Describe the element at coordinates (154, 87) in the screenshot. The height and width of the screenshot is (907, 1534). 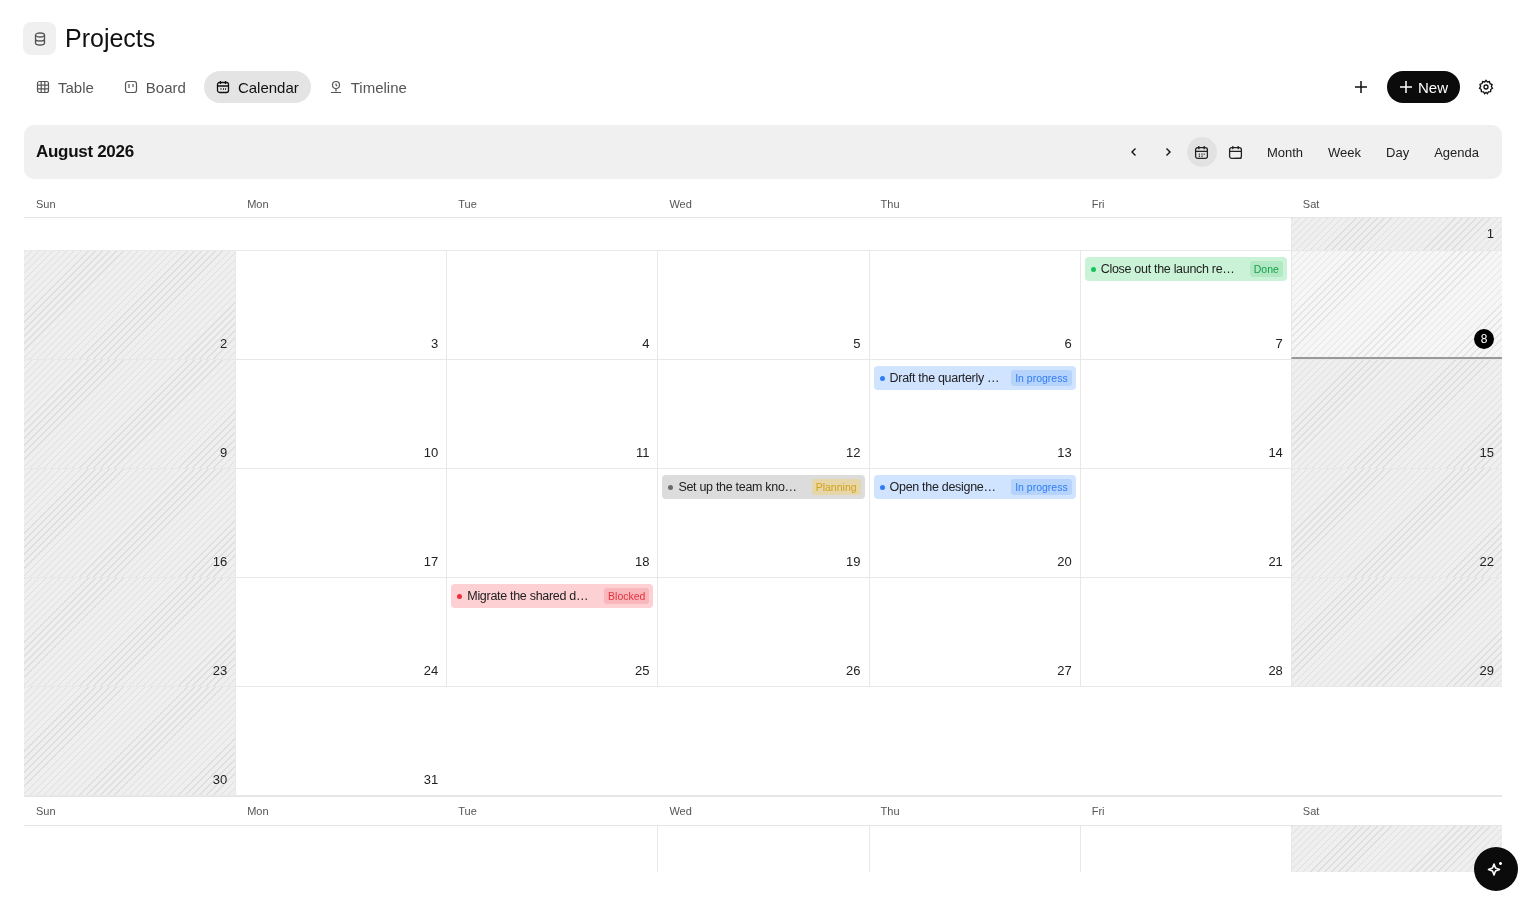
I see `view-tab: Board` at that location.